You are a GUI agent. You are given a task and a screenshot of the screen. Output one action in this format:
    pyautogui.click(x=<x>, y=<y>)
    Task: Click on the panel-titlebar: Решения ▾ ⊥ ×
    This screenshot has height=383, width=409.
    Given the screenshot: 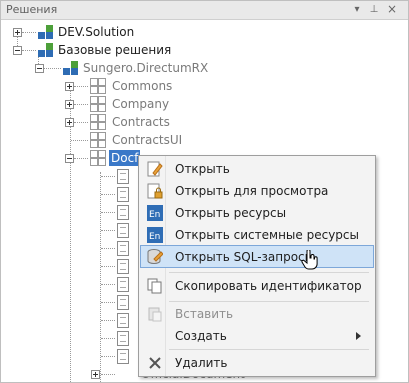 What is the action you would take?
    pyautogui.click(x=204, y=10)
    